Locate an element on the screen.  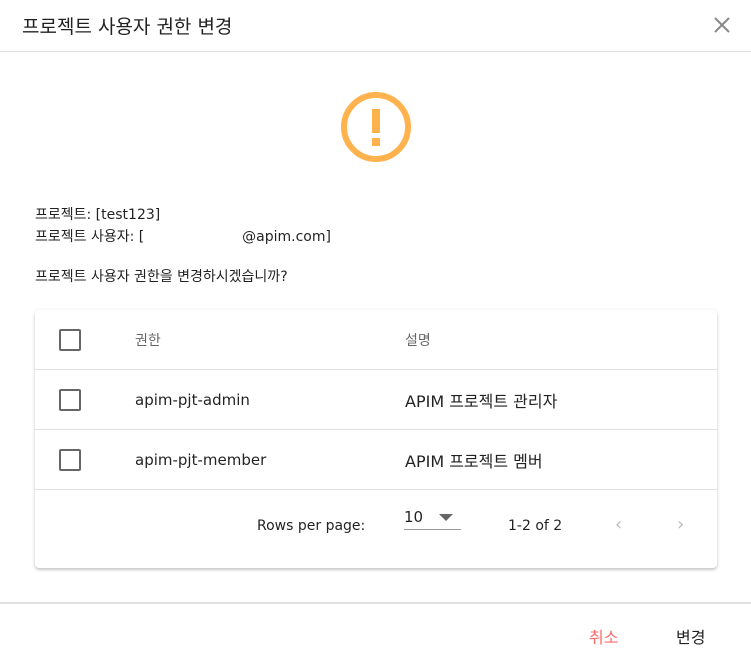
table-row: apim-pjt-member APIM 프로젝트 멤버 is located at coordinates (376, 460).